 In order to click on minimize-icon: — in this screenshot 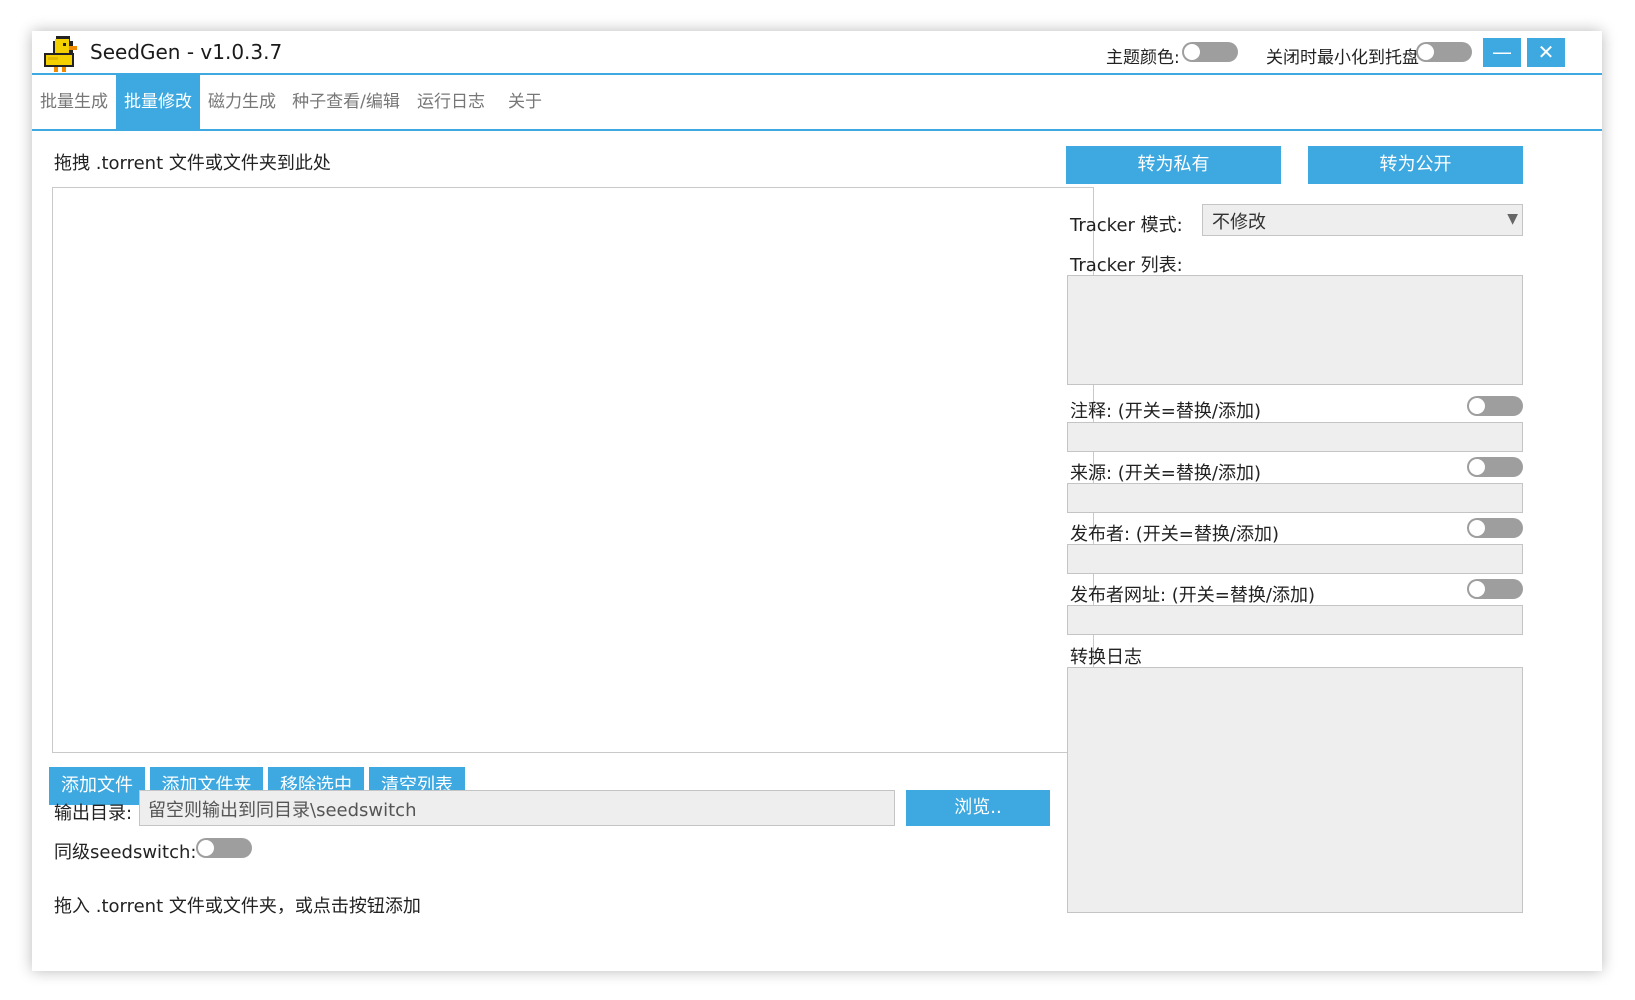, I will do `click(1502, 52)`.